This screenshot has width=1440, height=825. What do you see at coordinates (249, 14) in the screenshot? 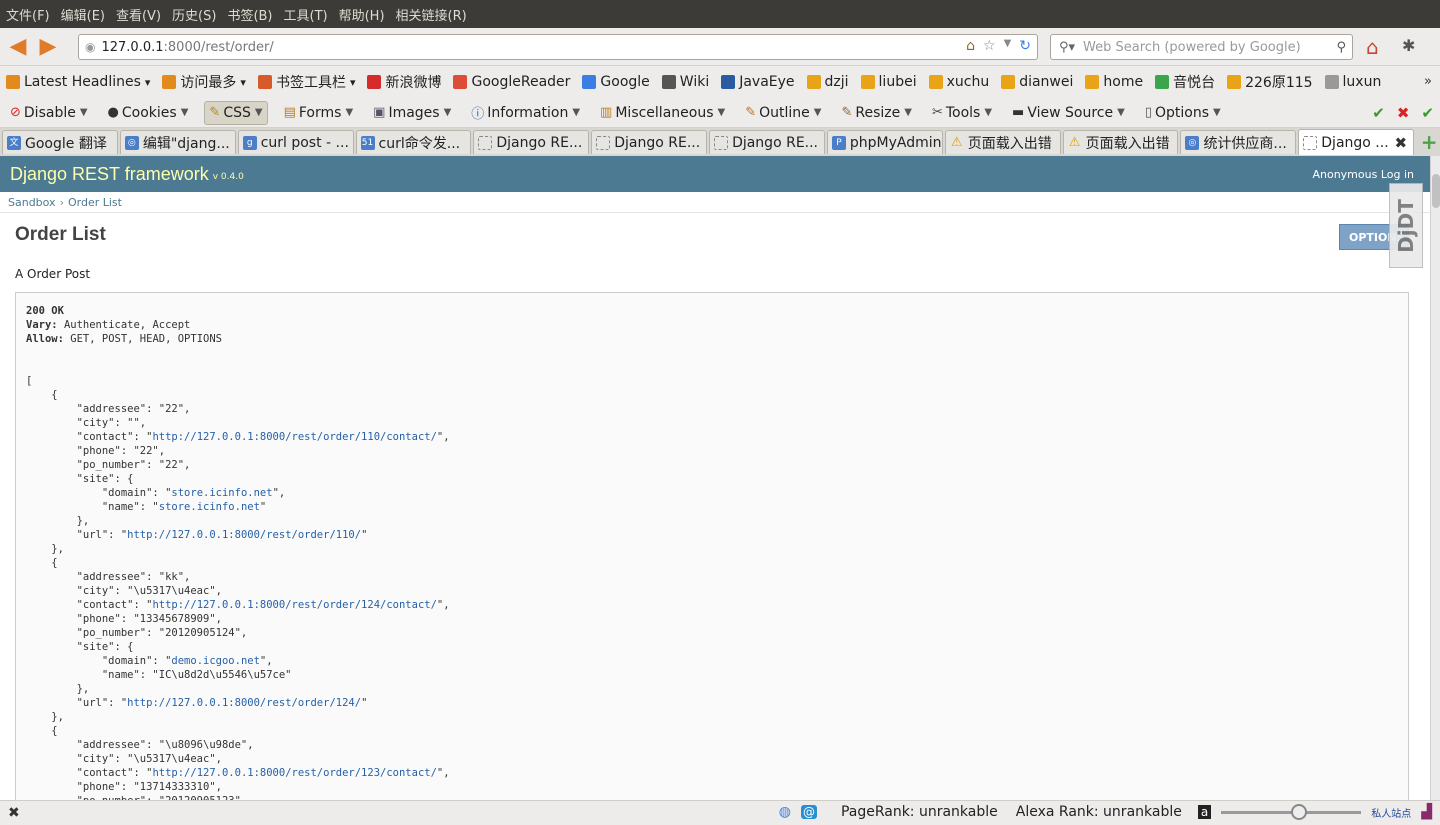
I see `menu-item: 书签(B)` at bounding box center [249, 14].